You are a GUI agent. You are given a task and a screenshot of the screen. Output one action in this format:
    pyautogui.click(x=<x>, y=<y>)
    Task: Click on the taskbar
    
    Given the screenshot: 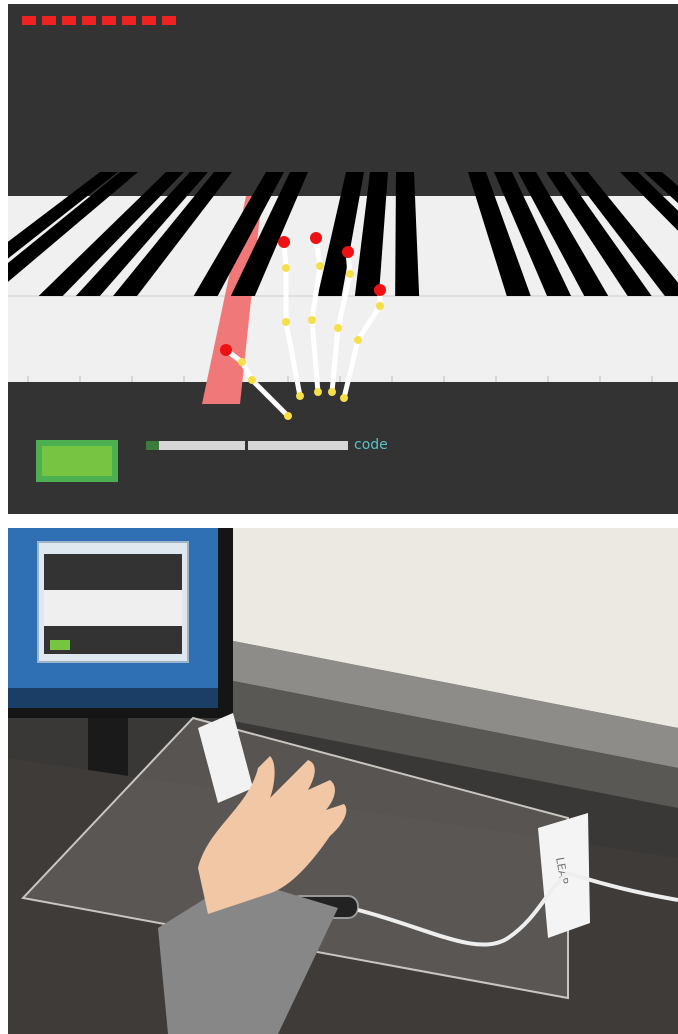 What is the action you would take?
    pyautogui.click(x=113, y=698)
    